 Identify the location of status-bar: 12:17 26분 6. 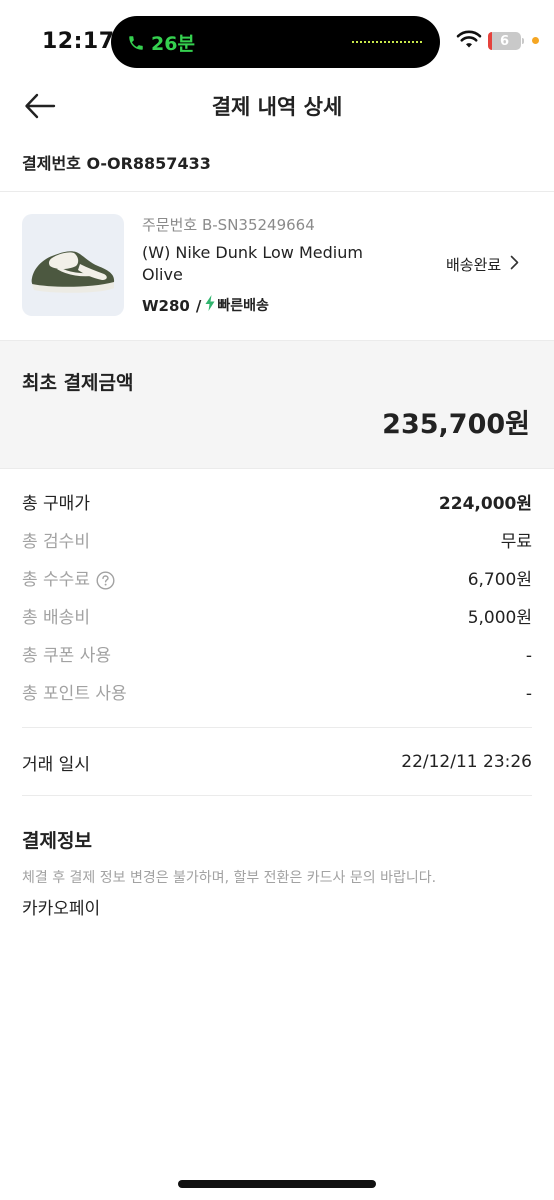
(277, 42).